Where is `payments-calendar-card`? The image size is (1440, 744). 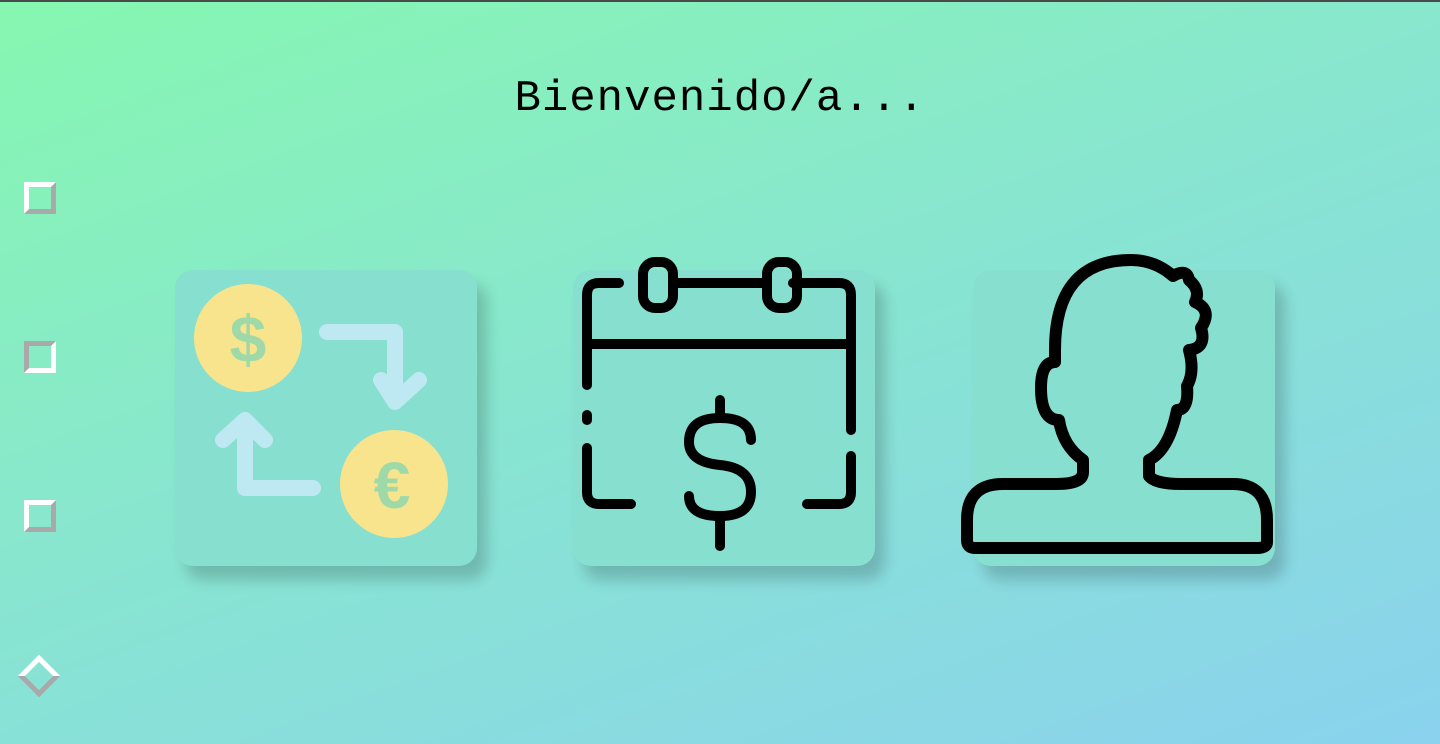
payments-calendar-card is located at coordinates (724, 411).